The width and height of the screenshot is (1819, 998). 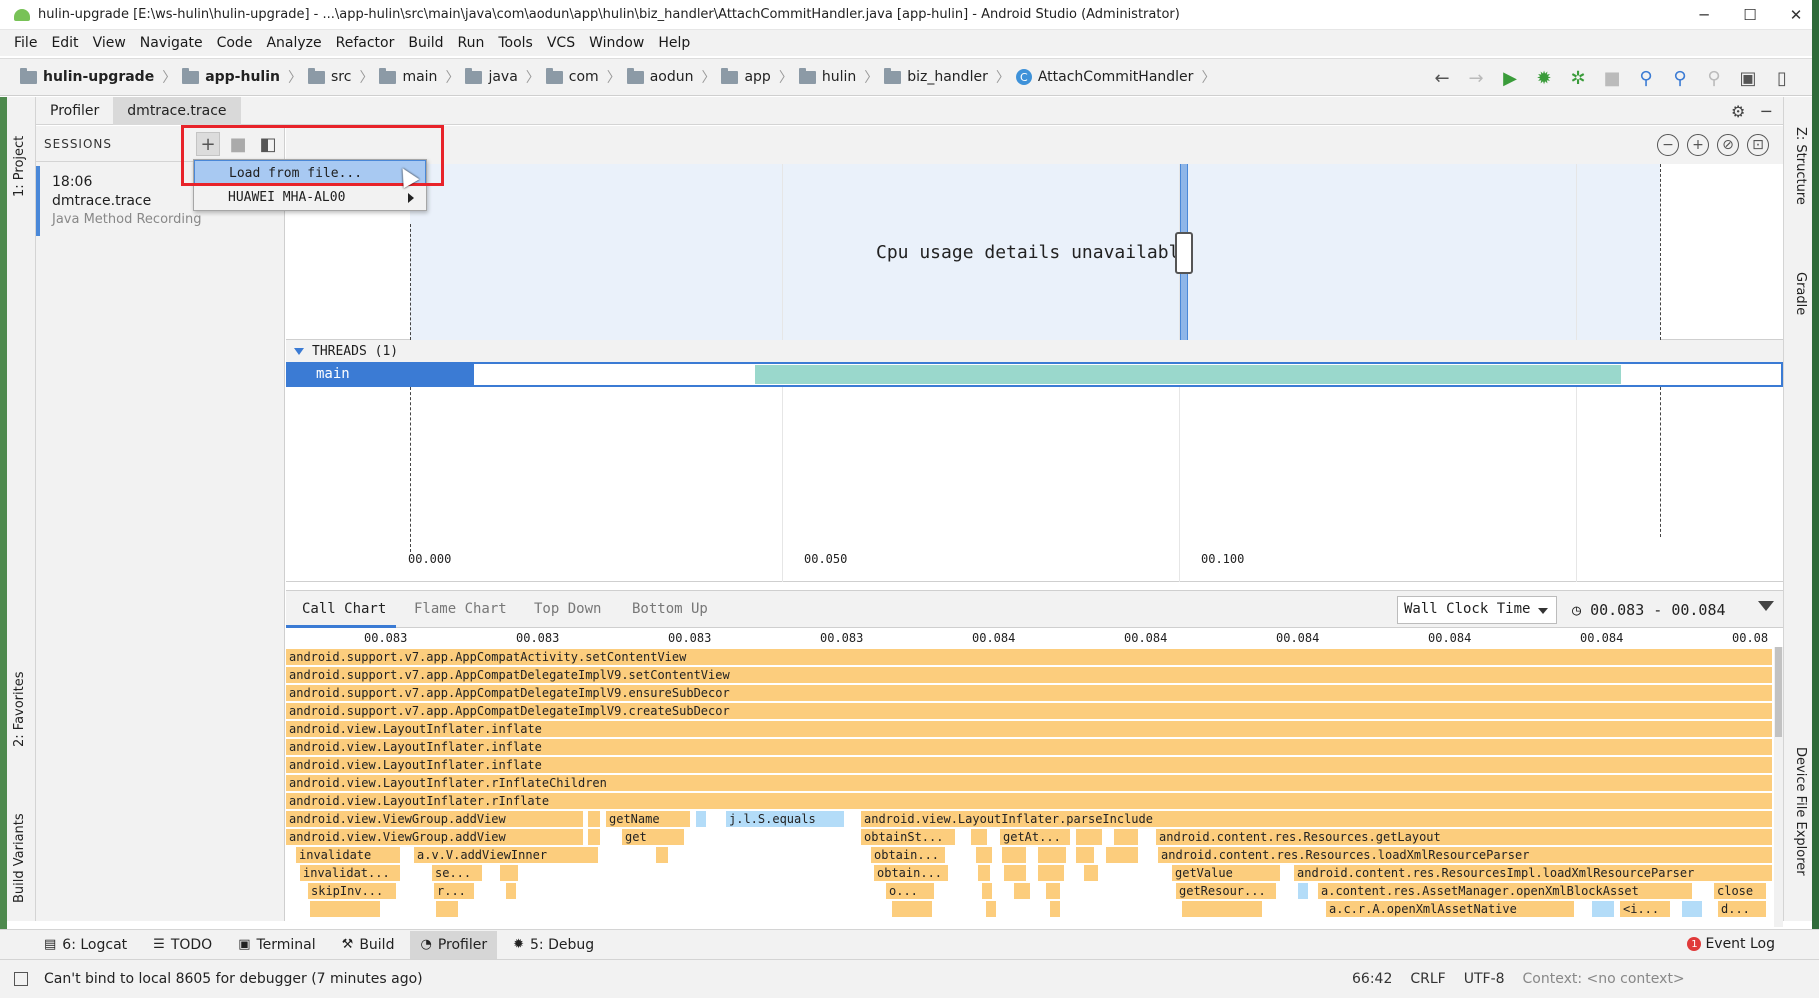 What do you see at coordinates (838, 77) in the screenshot?
I see `crumb-hulin: hulin 〉` at bounding box center [838, 77].